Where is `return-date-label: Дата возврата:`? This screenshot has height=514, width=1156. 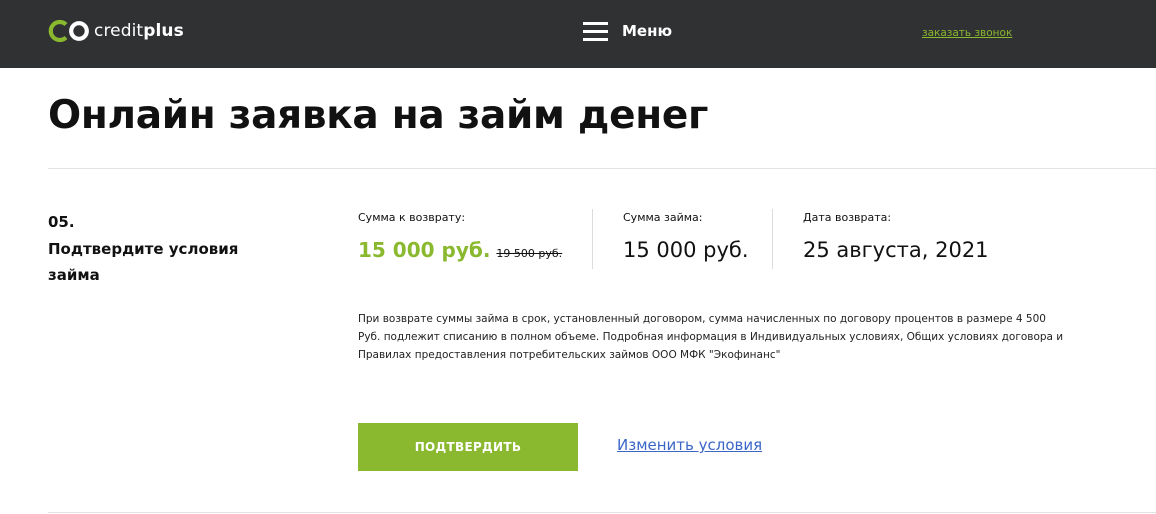 return-date-label: Дата возврата: is located at coordinates (847, 217).